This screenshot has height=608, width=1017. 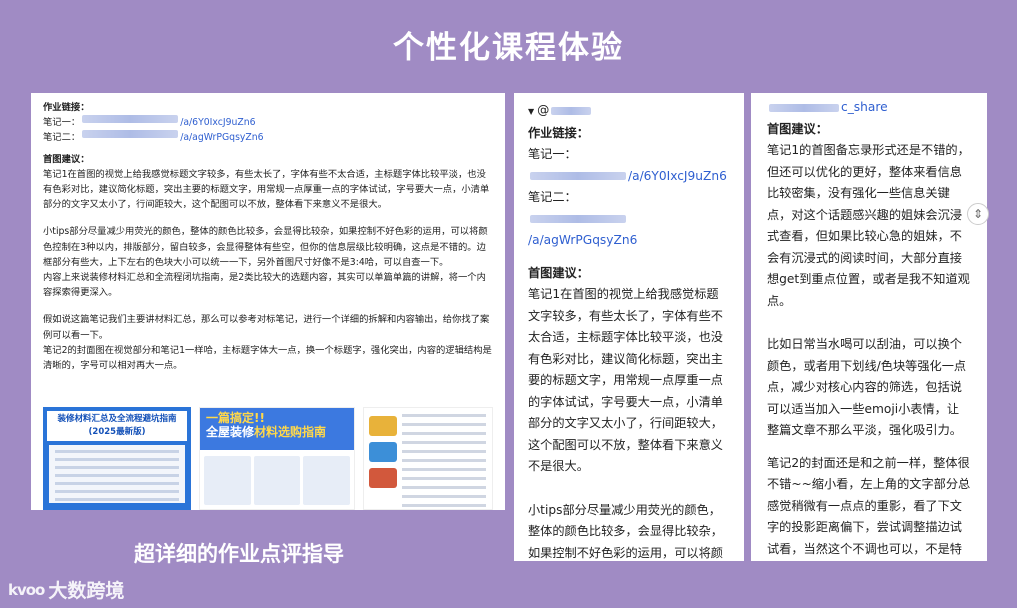 What do you see at coordinates (508, 48) in the screenshot?
I see `page-title: 个性化课程体验` at bounding box center [508, 48].